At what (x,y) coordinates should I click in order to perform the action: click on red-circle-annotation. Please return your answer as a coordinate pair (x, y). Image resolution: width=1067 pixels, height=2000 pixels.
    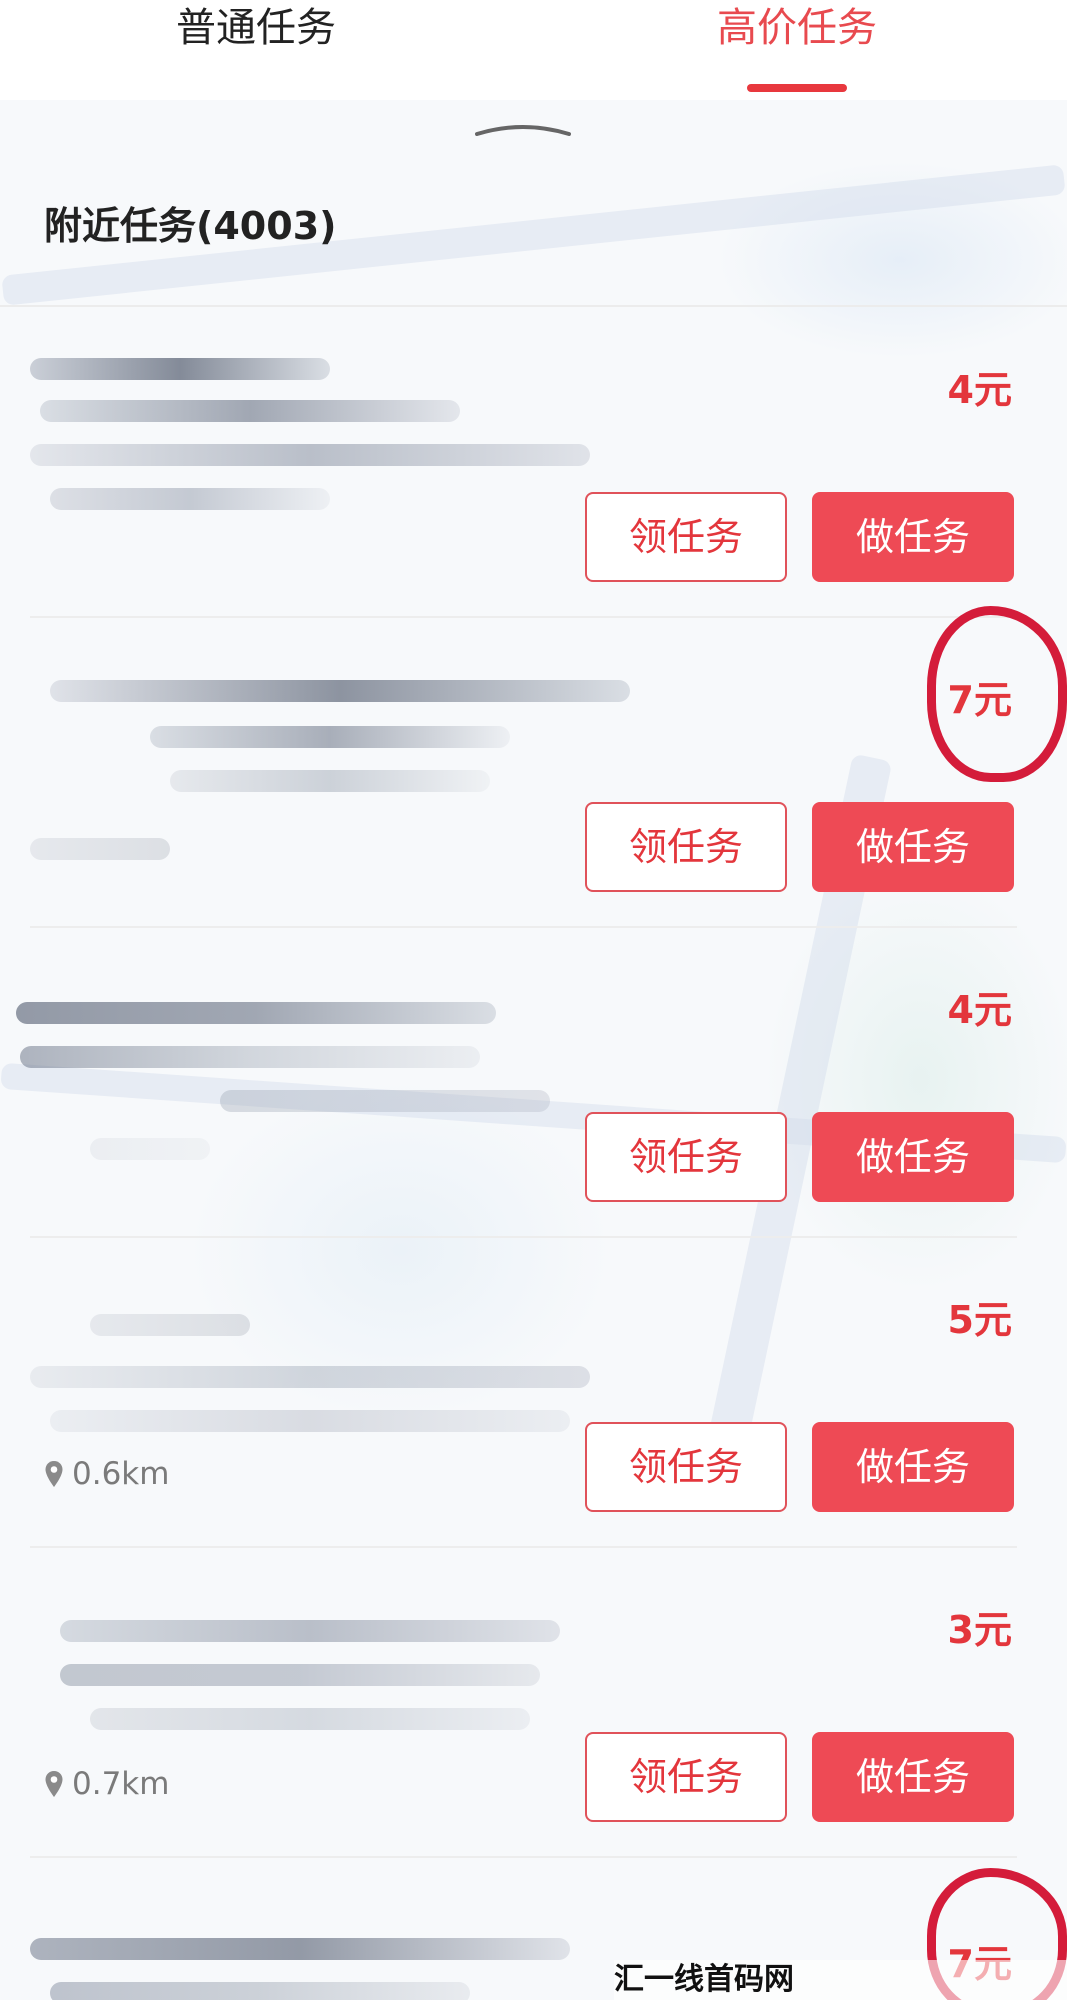
    Looking at the image, I should click on (997, 694).